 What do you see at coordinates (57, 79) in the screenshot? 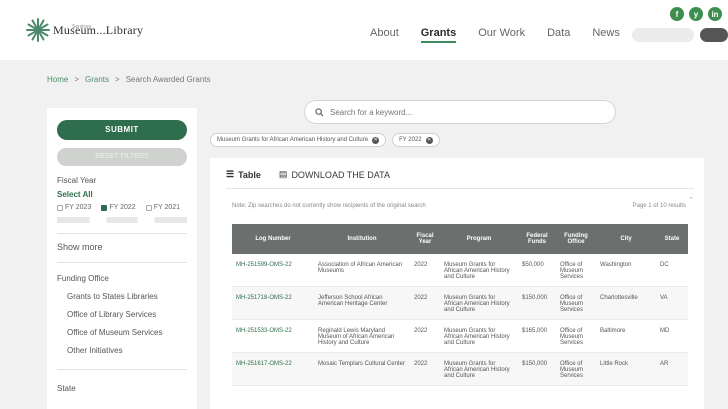
I see `breadcrumb-home: Home` at bounding box center [57, 79].